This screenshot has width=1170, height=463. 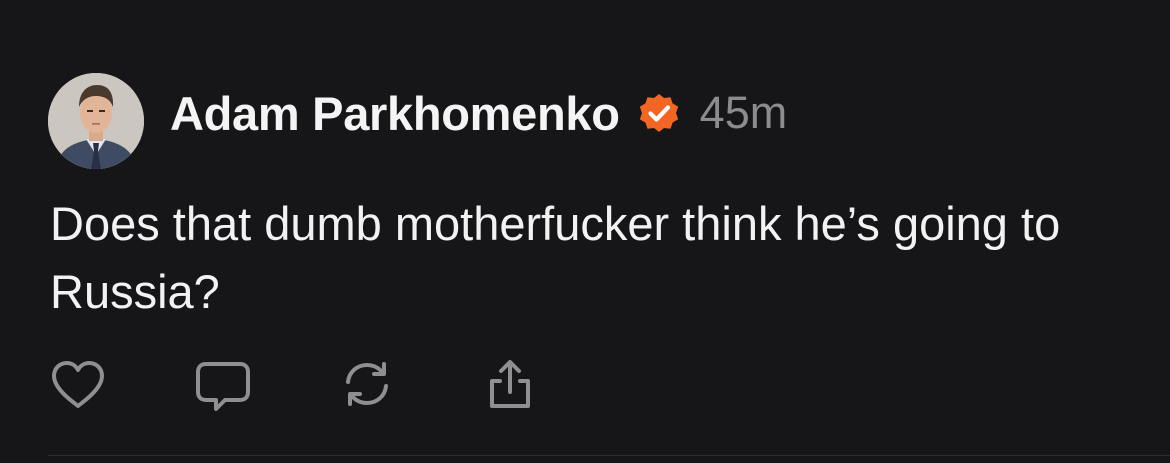 I want to click on post-divider, so click(x=609, y=455).